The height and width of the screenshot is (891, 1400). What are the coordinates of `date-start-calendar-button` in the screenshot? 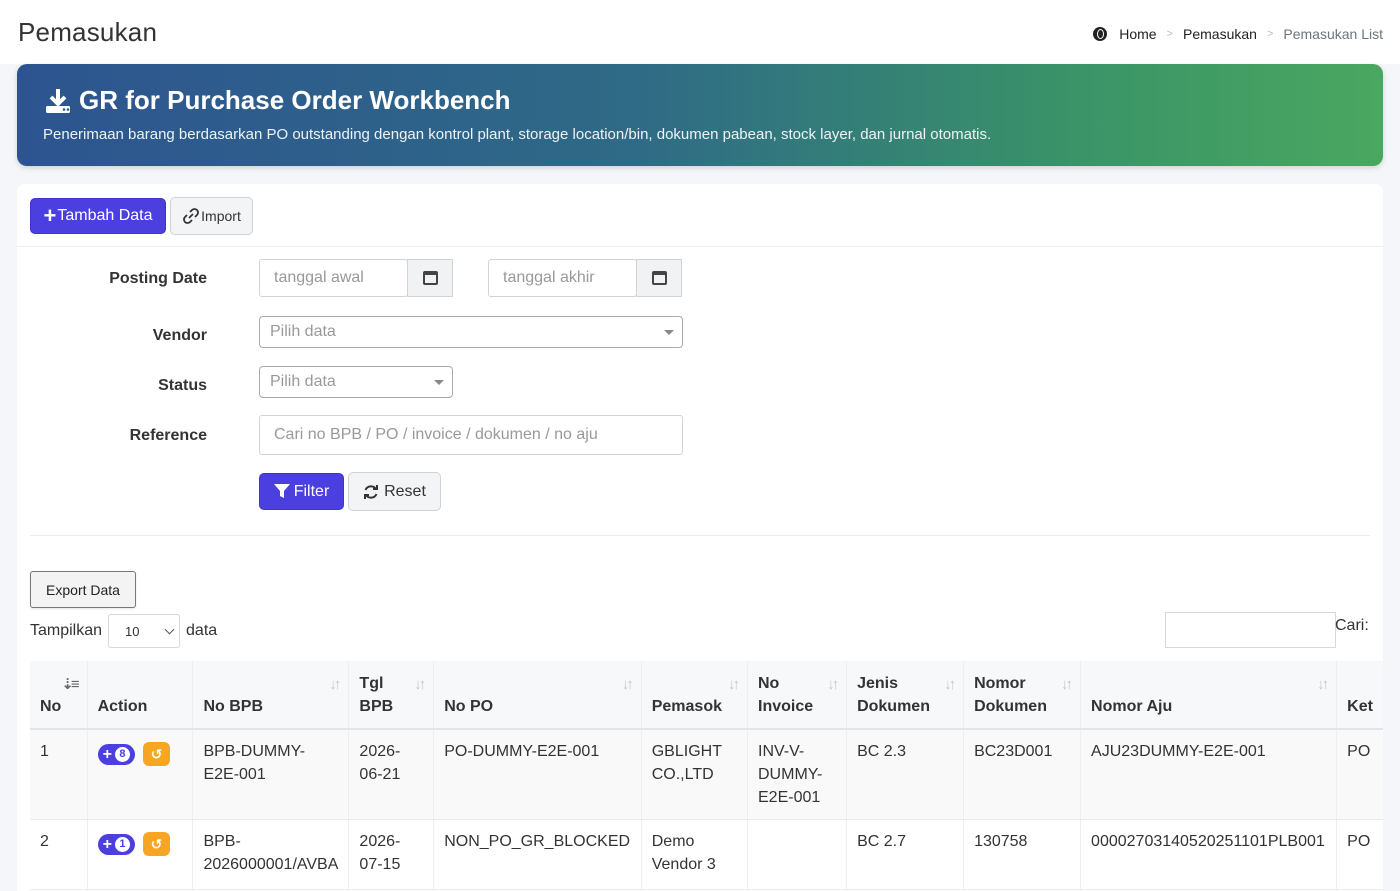 It's located at (430, 278).